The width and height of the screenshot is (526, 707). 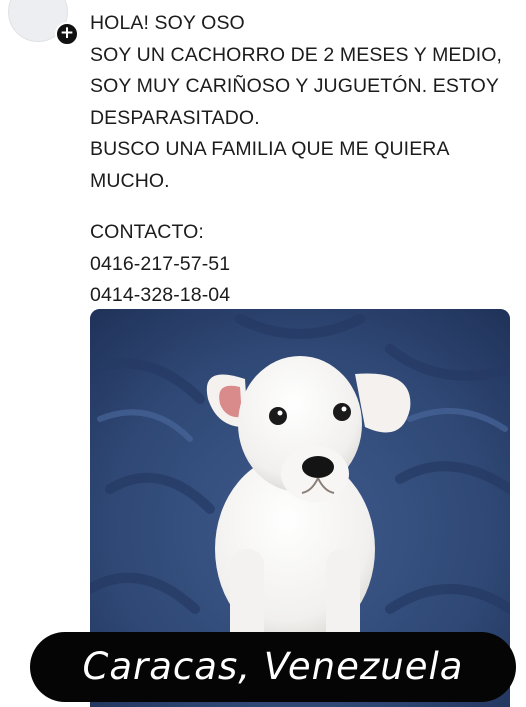 What do you see at coordinates (296, 54) in the screenshot?
I see `post-text-line: SOY UN CACHORRO DE 2 MESES Y MEDIO,` at bounding box center [296, 54].